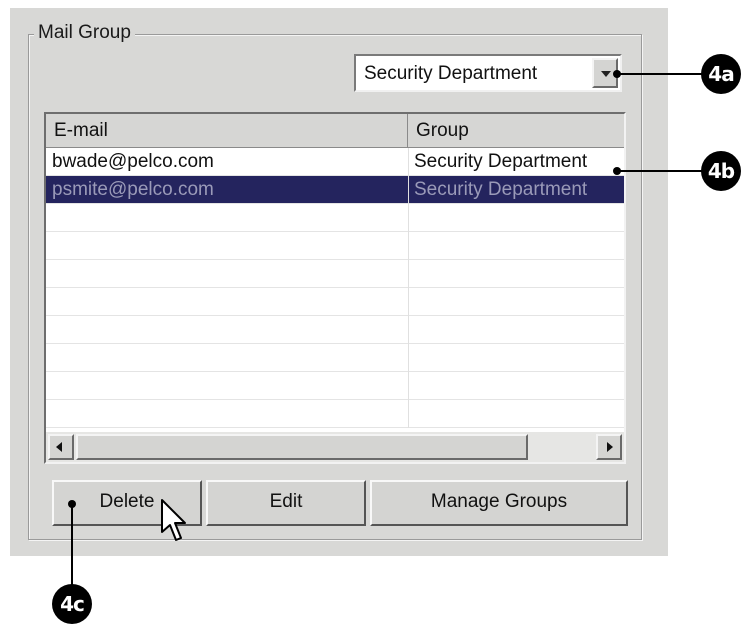  What do you see at coordinates (516, 131) in the screenshot?
I see `column-header-group: Group` at bounding box center [516, 131].